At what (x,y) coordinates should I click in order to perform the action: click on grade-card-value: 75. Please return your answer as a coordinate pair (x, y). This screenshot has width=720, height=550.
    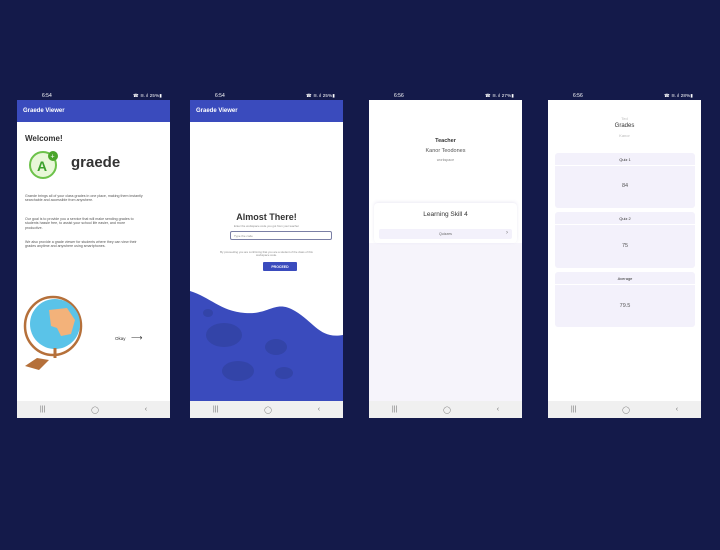
    Looking at the image, I should click on (625, 246).